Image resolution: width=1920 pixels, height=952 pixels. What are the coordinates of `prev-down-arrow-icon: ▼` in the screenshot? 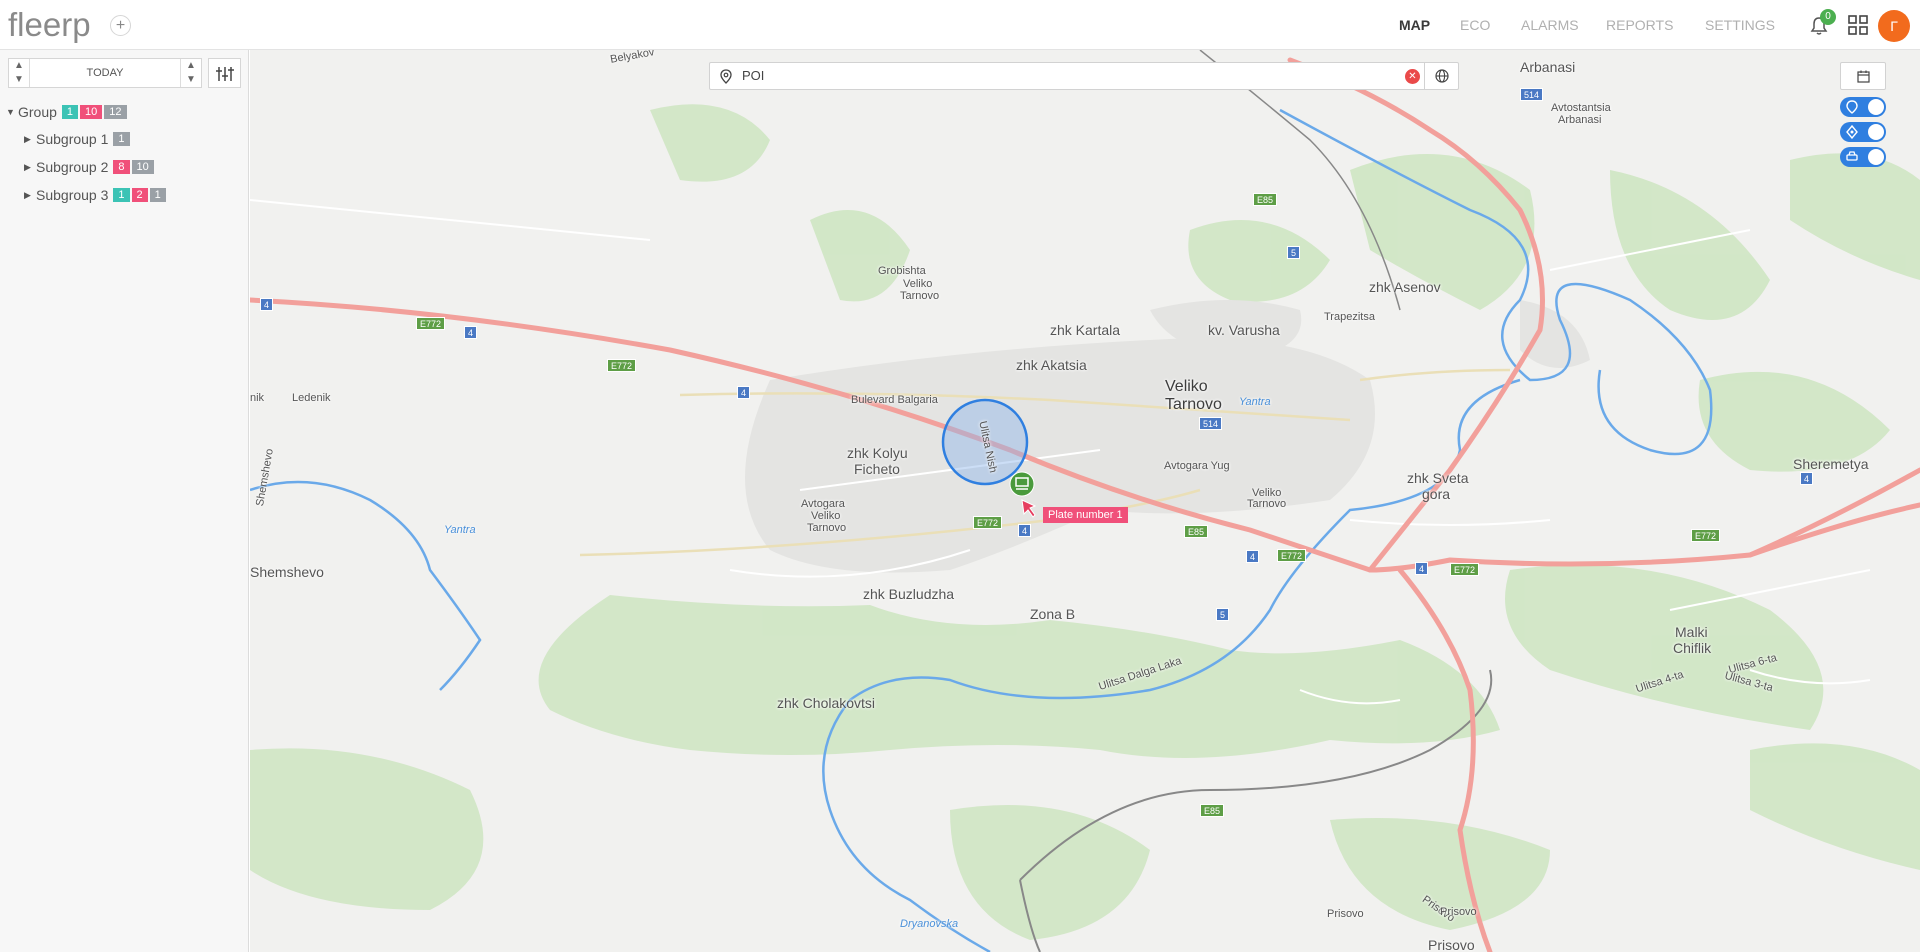 It's located at (19, 80).